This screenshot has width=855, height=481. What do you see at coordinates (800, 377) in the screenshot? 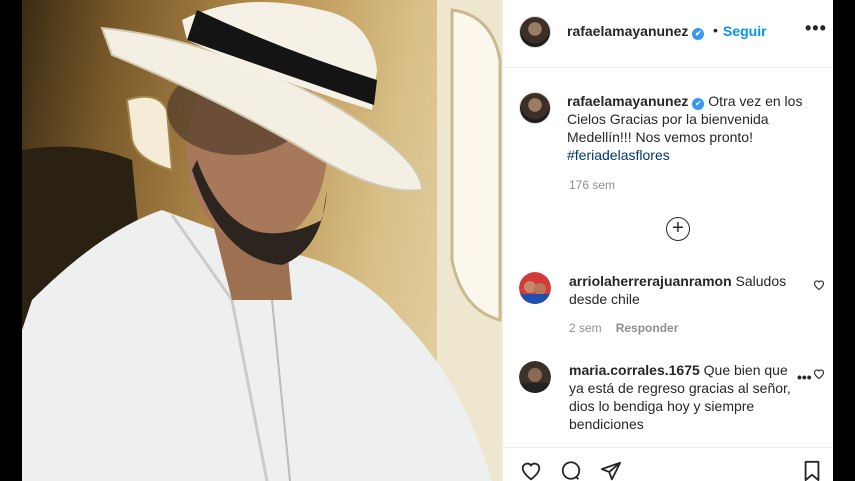
I see `comment-more-icon: •••` at bounding box center [800, 377].